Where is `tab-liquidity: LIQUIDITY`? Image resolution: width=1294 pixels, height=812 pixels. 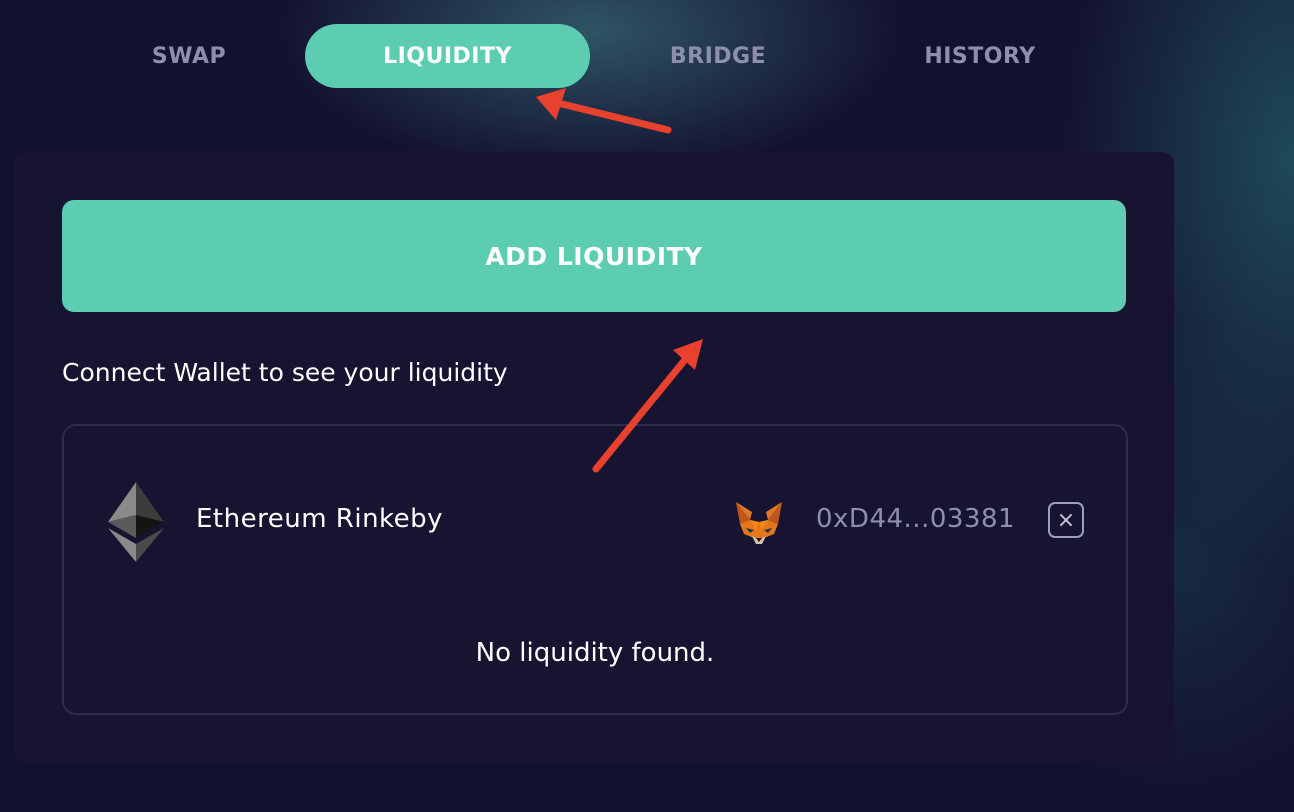
tab-liquidity: LIQUIDITY is located at coordinates (447, 56).